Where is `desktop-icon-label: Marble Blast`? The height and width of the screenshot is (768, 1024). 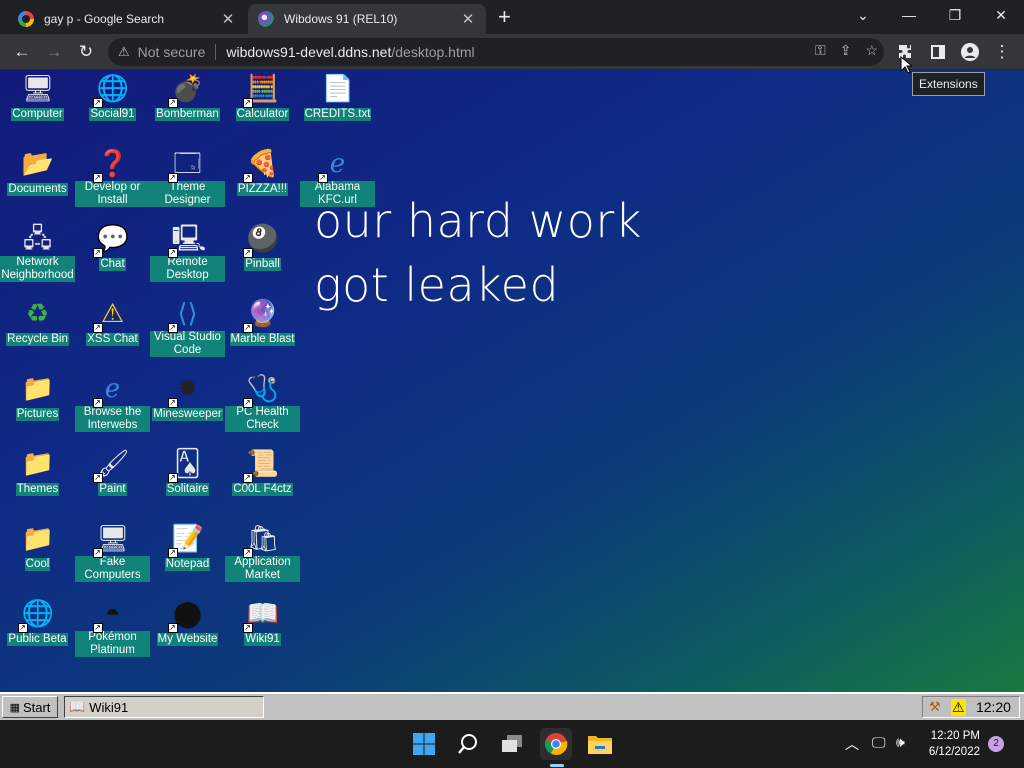 desktop-icon-label: Marble Blast is located at coordinates (262, 339).